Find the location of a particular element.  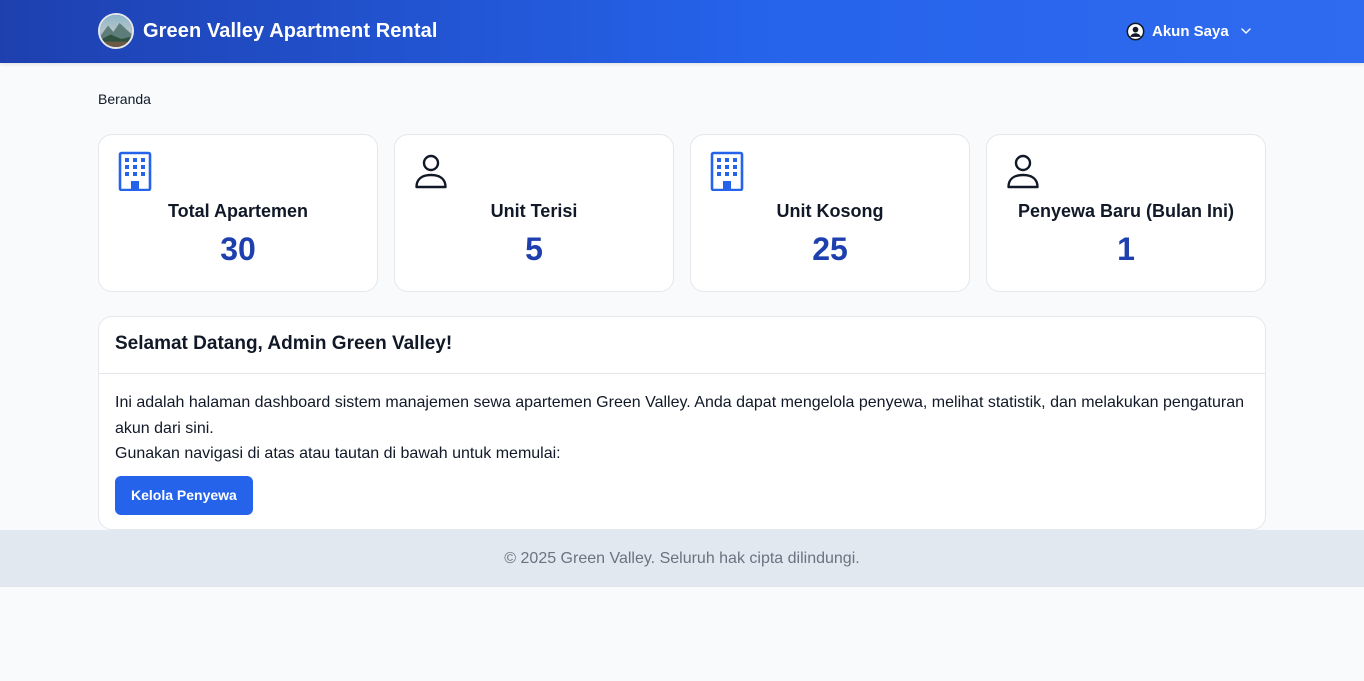

welcome-title: Selamat Datang, Admin Green Valley! is located at coordinates (682, 345).